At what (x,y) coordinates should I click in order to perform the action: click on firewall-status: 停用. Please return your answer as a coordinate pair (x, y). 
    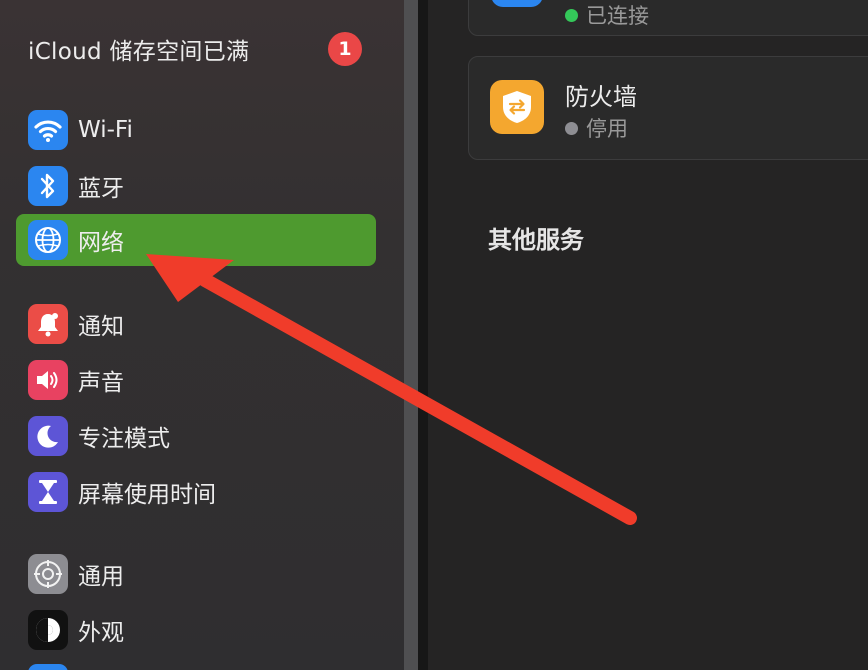
    Looking at the image, I should click on (596, 128).